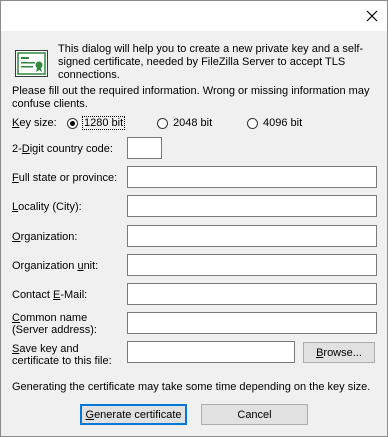 The height and width of the screenshot is (437, 388). What do you see at coordinates (62, 355) in the screenshot?
I see `key-file-label: Save key and certificate to this file:` at bounding box center [62, 355].